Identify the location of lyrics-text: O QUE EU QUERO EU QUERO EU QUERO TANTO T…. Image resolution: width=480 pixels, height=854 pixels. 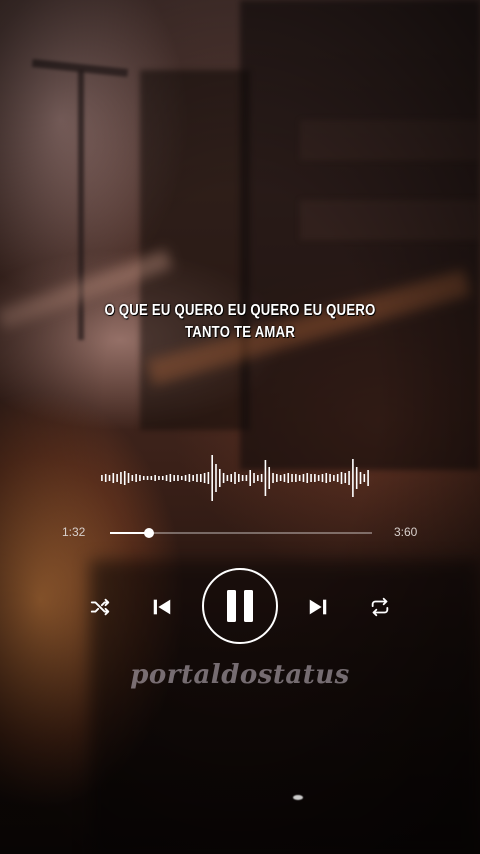
(240, 322).